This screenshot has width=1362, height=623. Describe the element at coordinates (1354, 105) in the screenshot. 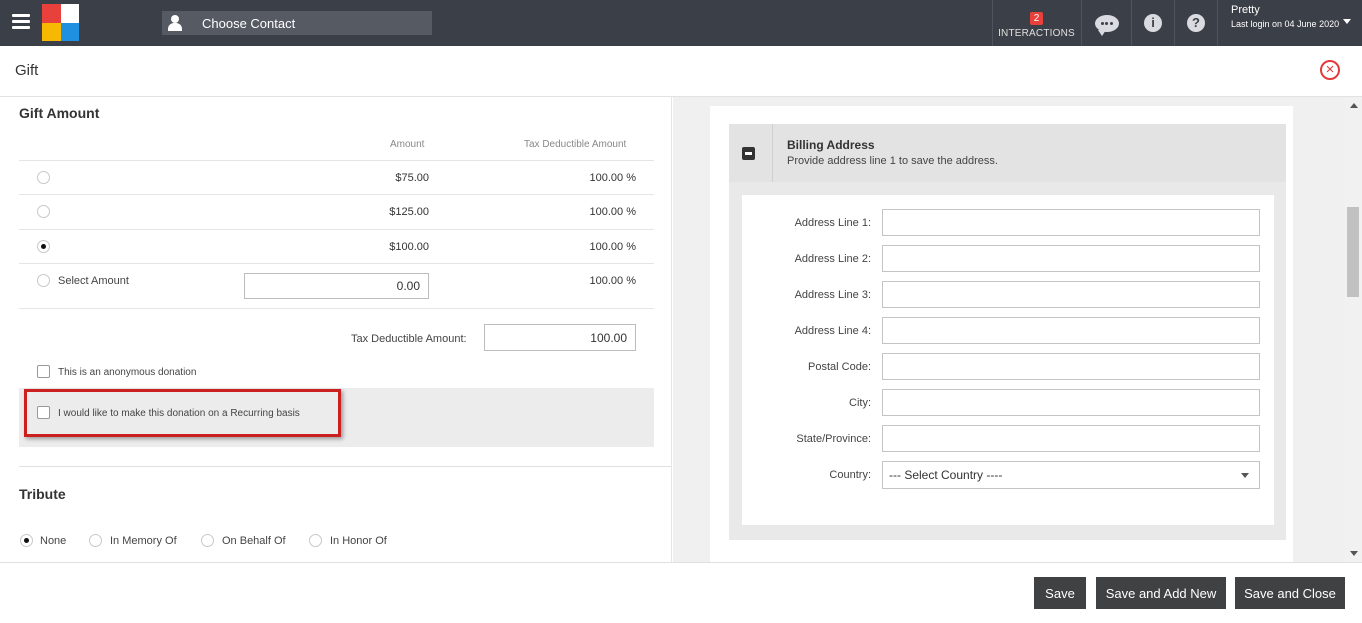

I see `scroll-up-icon` at that location.